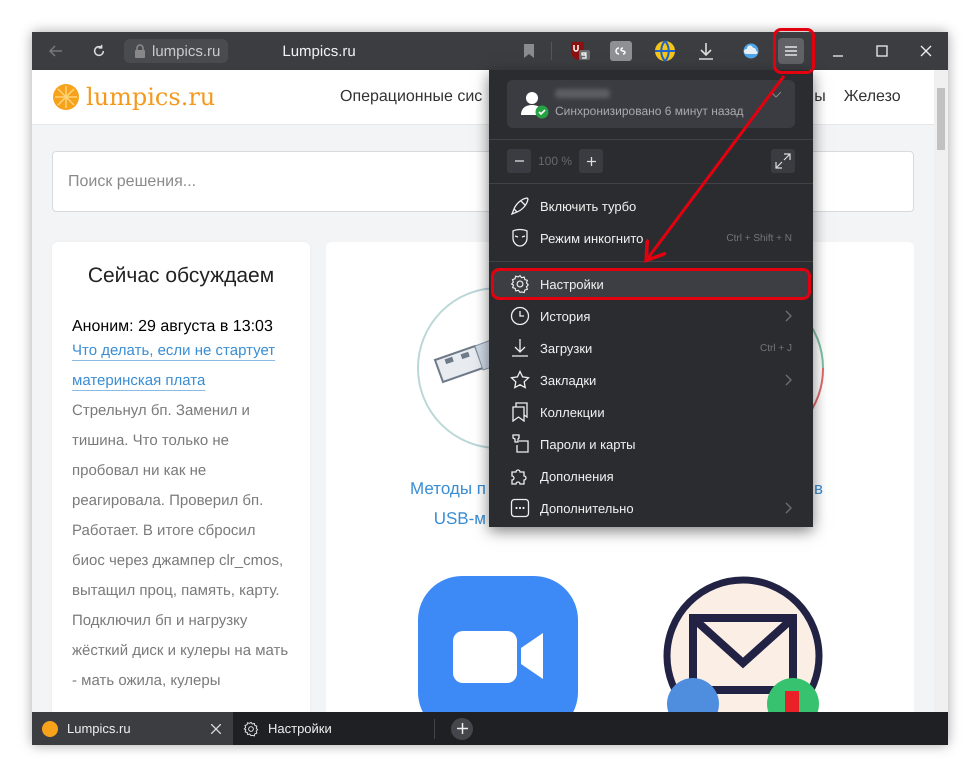 The height and width of the screenshot is (777, 980). Describe the element at coordinates (776, 348) in the screenshot. I see `shortcut-text: Ctrl + J` at that location.